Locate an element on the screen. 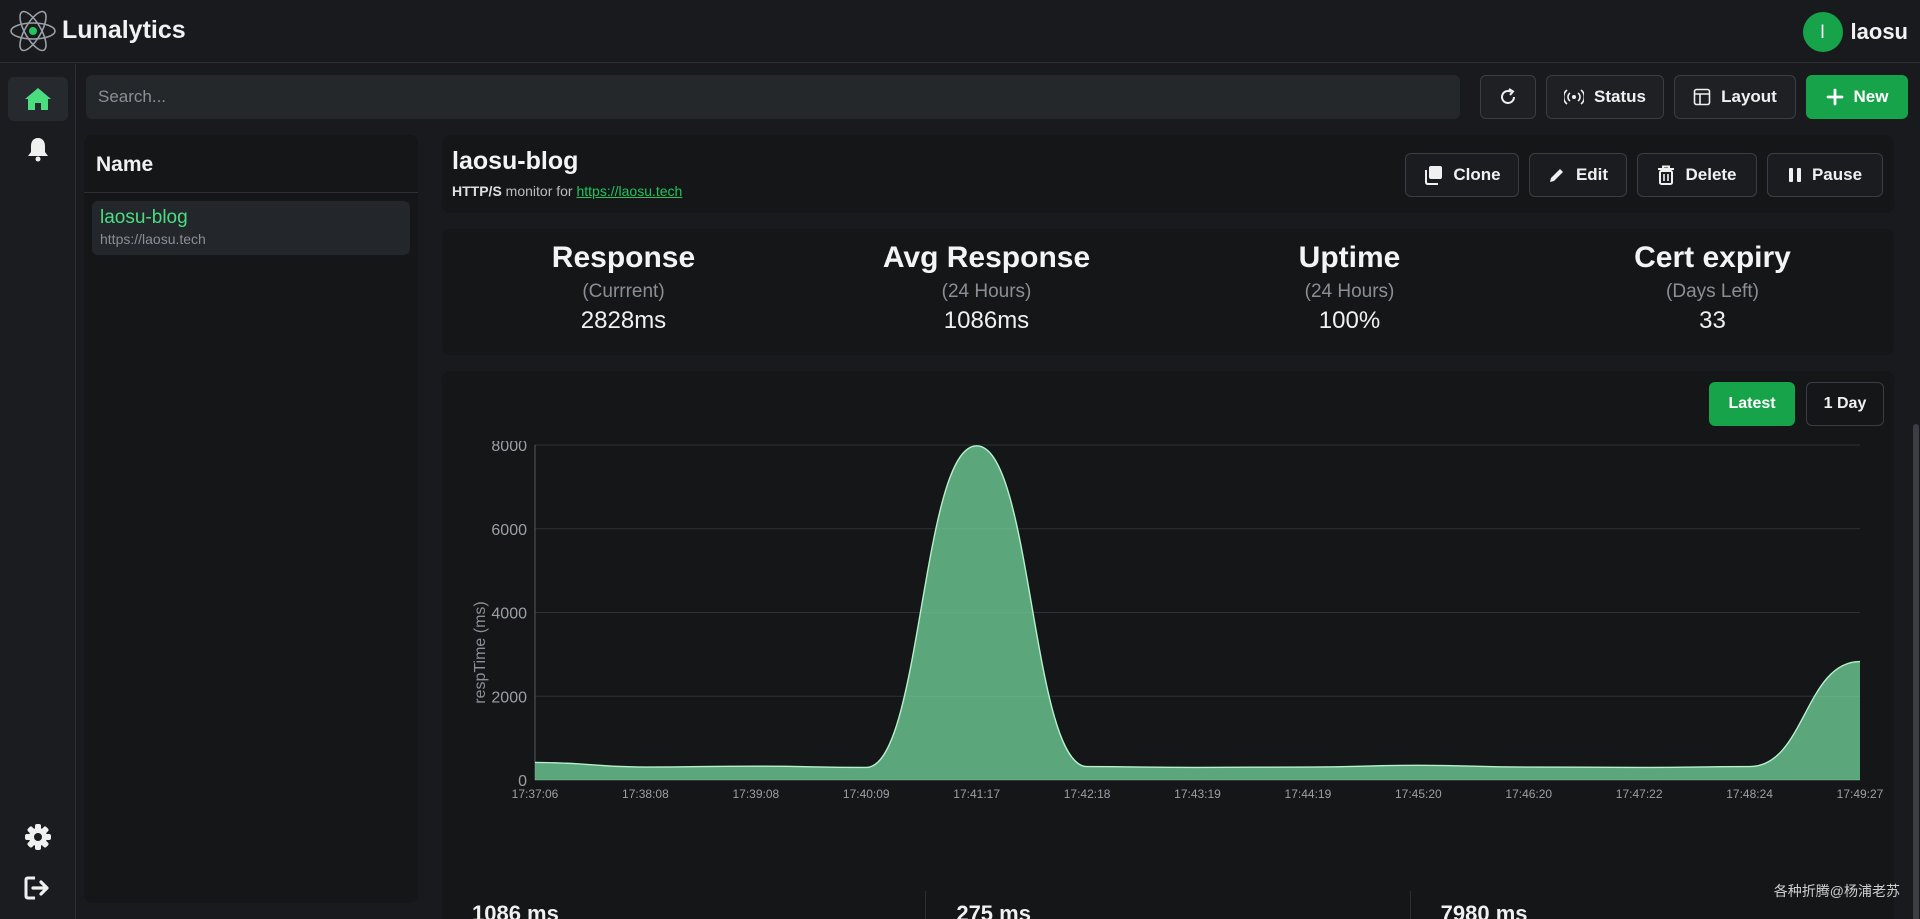 This screenshot has height=919, width=1920. stat-value: 1086ms is located at coordinates (986, 320).